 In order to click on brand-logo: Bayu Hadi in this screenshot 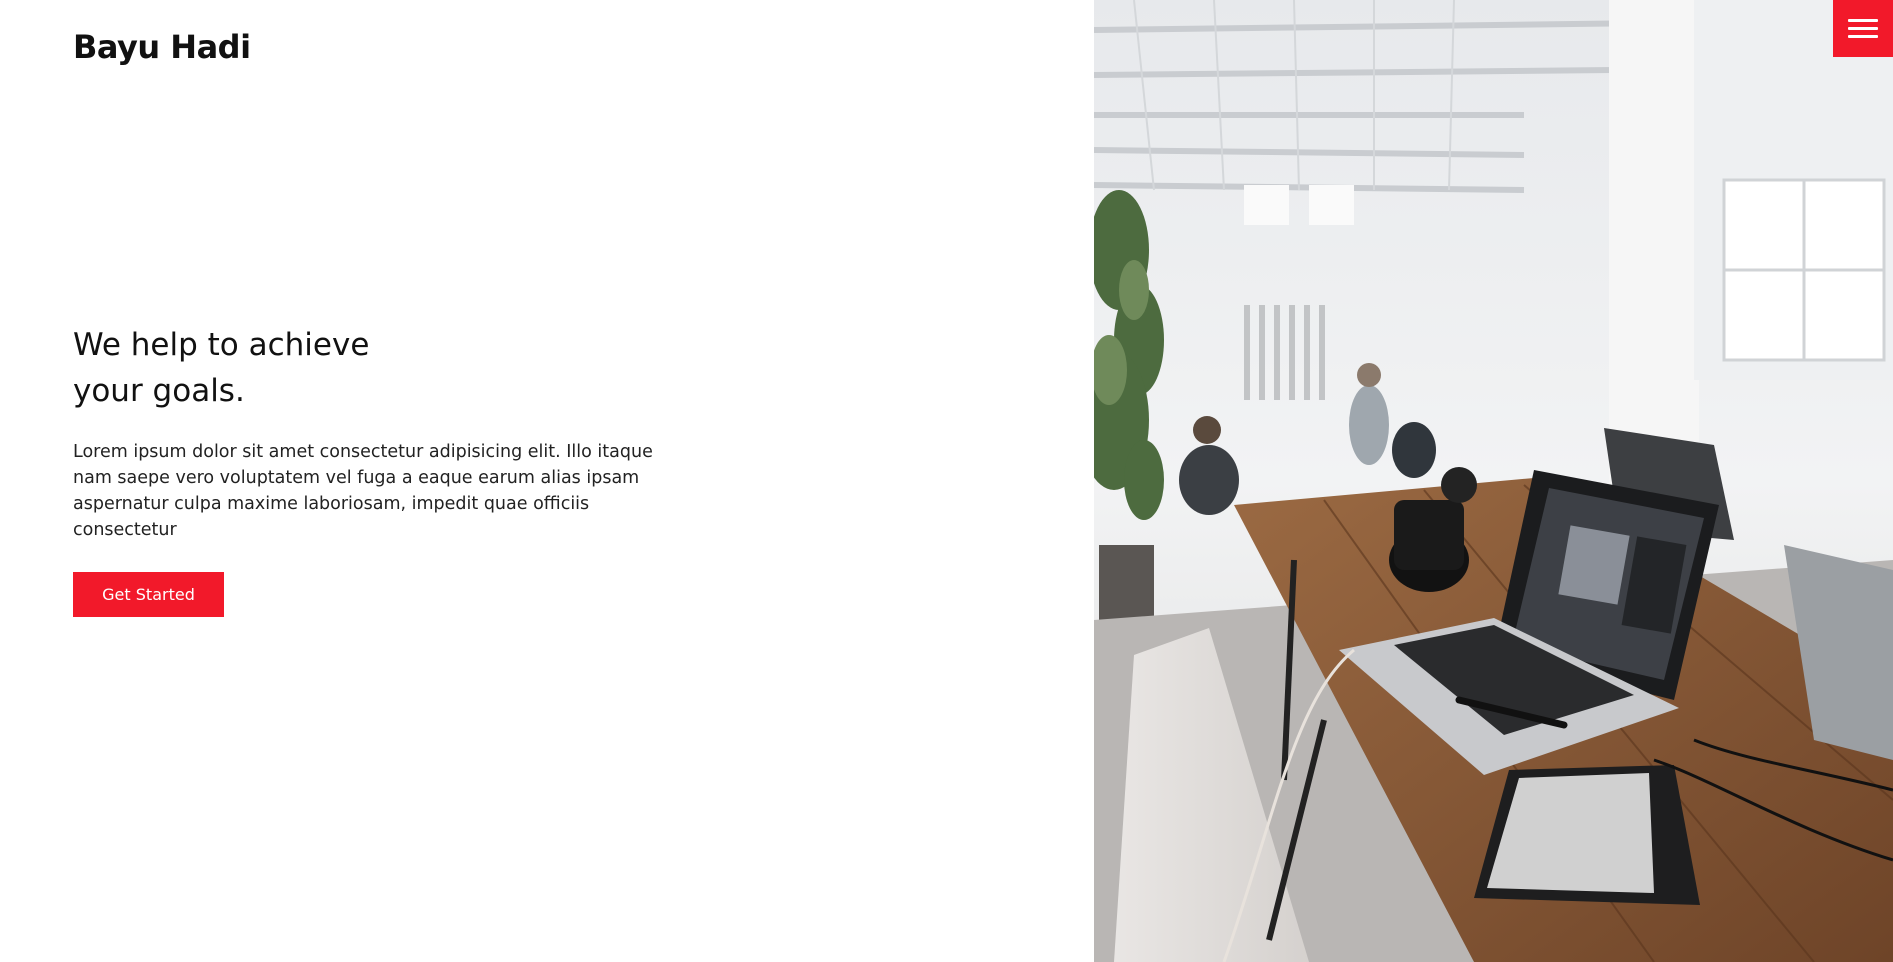, I will do `click(162, 47)`.